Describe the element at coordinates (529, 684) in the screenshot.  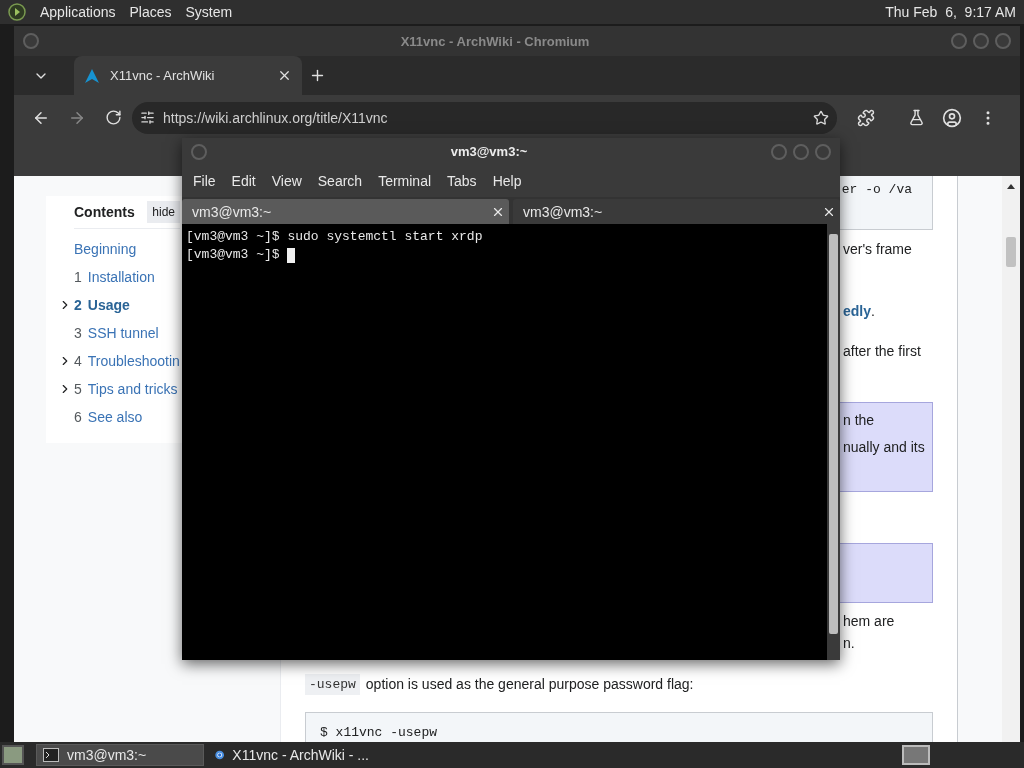
I see `paragraph-text: option is used as the general purpose password flag:` at that location.